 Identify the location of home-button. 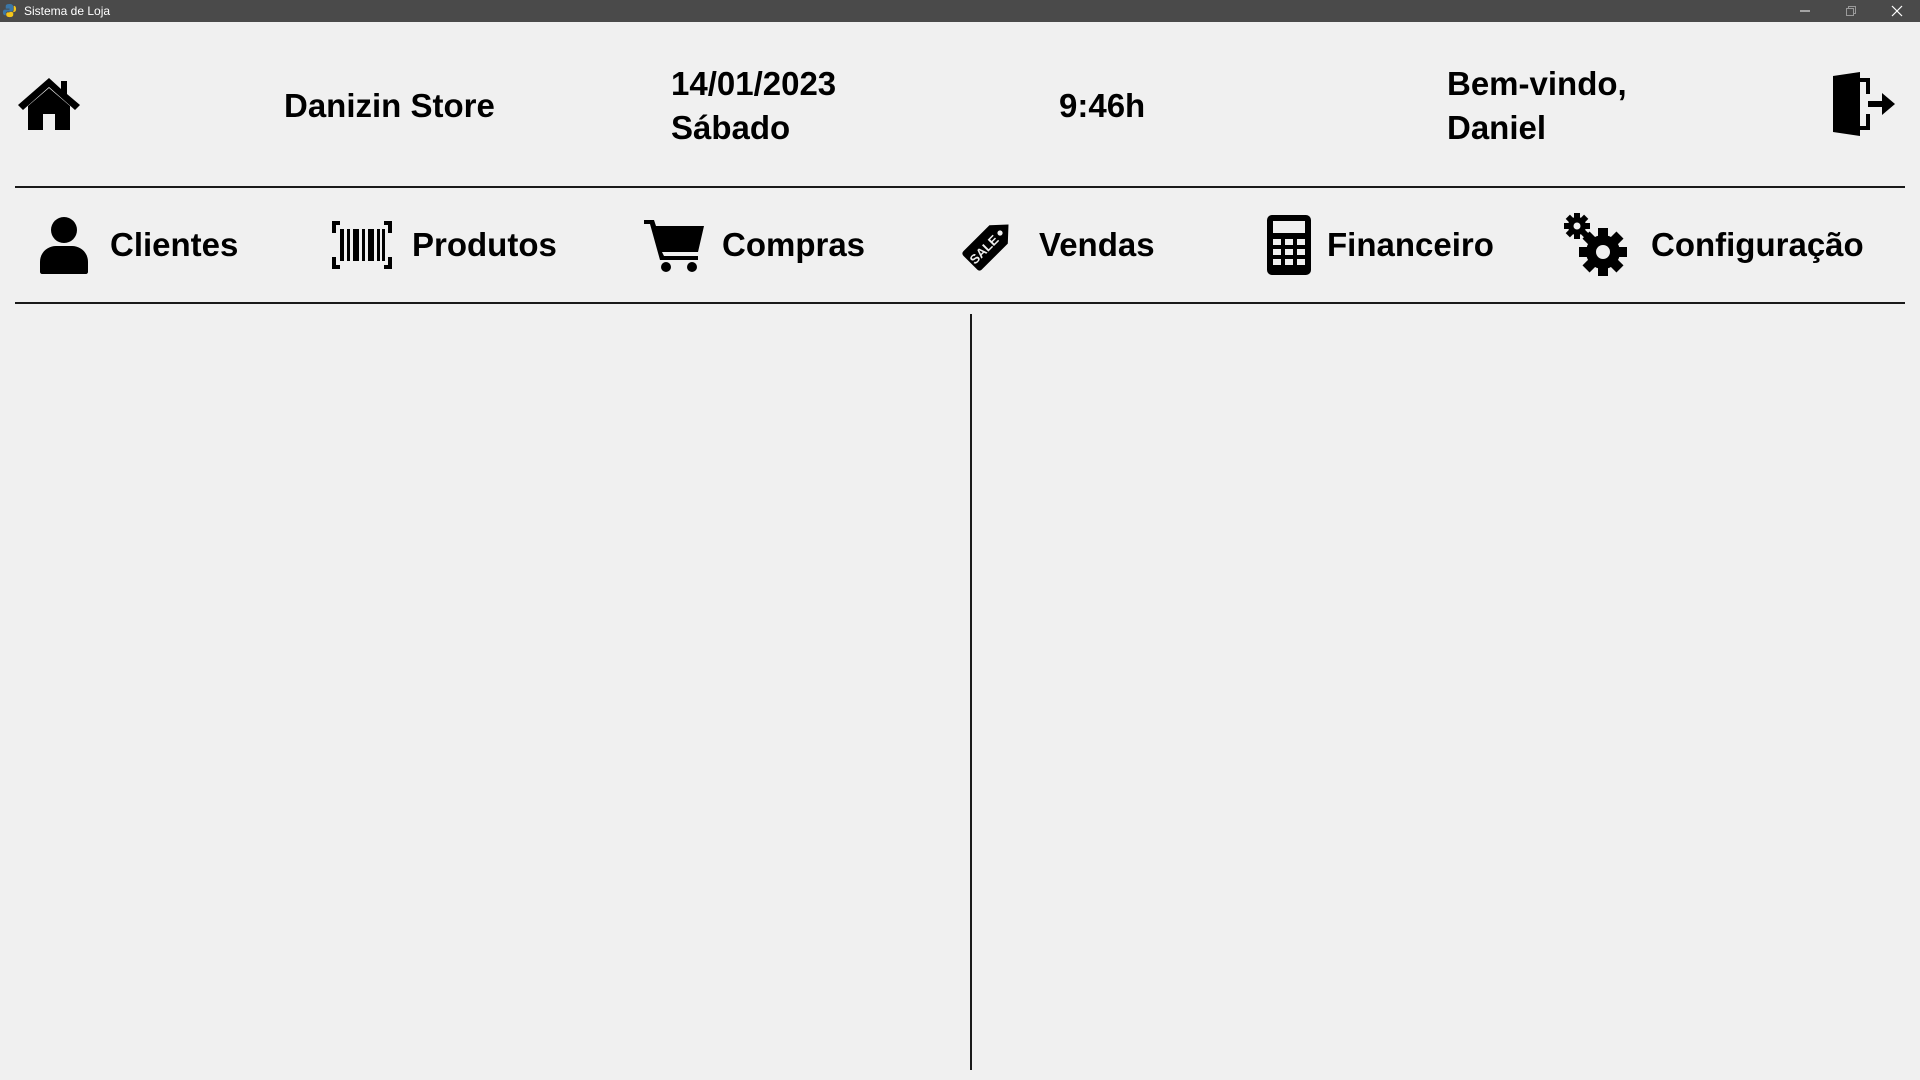
(49, 104).